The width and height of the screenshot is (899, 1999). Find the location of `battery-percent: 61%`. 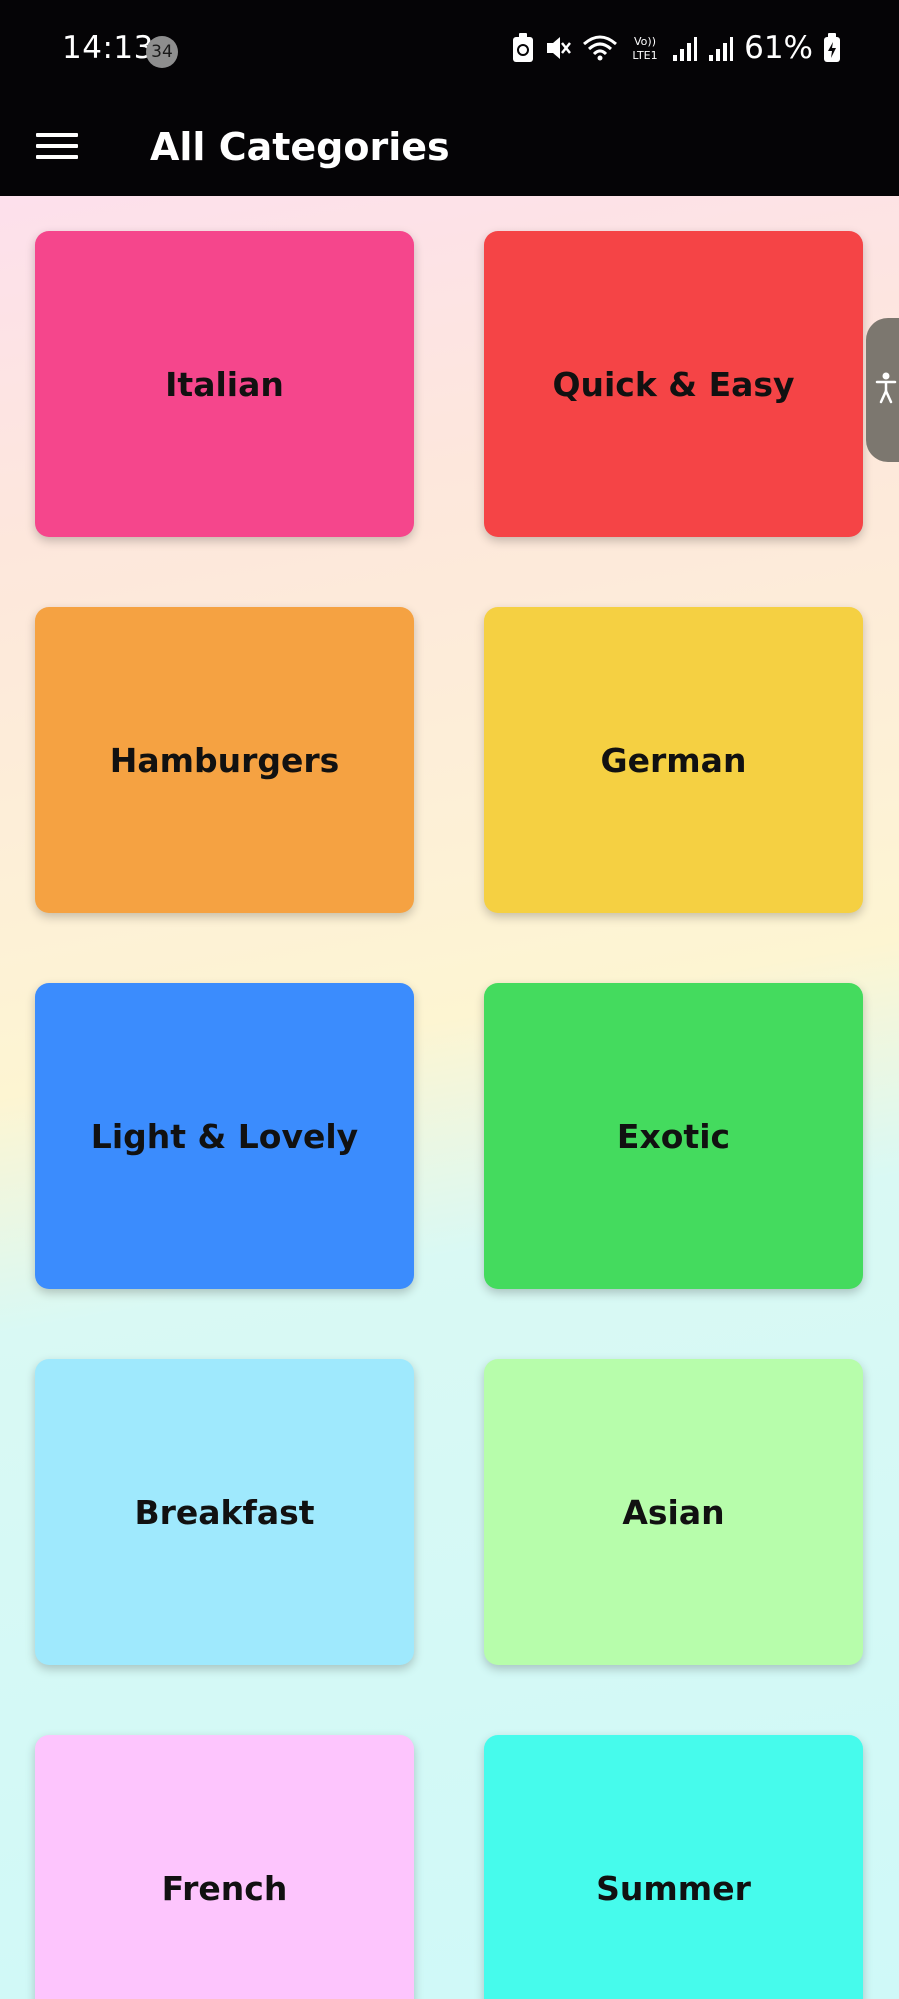

battery-percent: 61% is located at coordinates (778, 48).